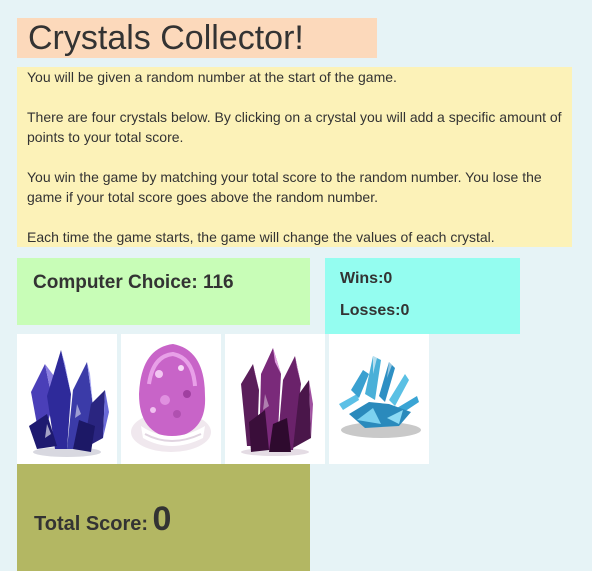 The width and height of the screenshot is (592, 571). Describe the element at coordinates (388, 278) in the screenshot. I see `wins-value: 0` at that location.